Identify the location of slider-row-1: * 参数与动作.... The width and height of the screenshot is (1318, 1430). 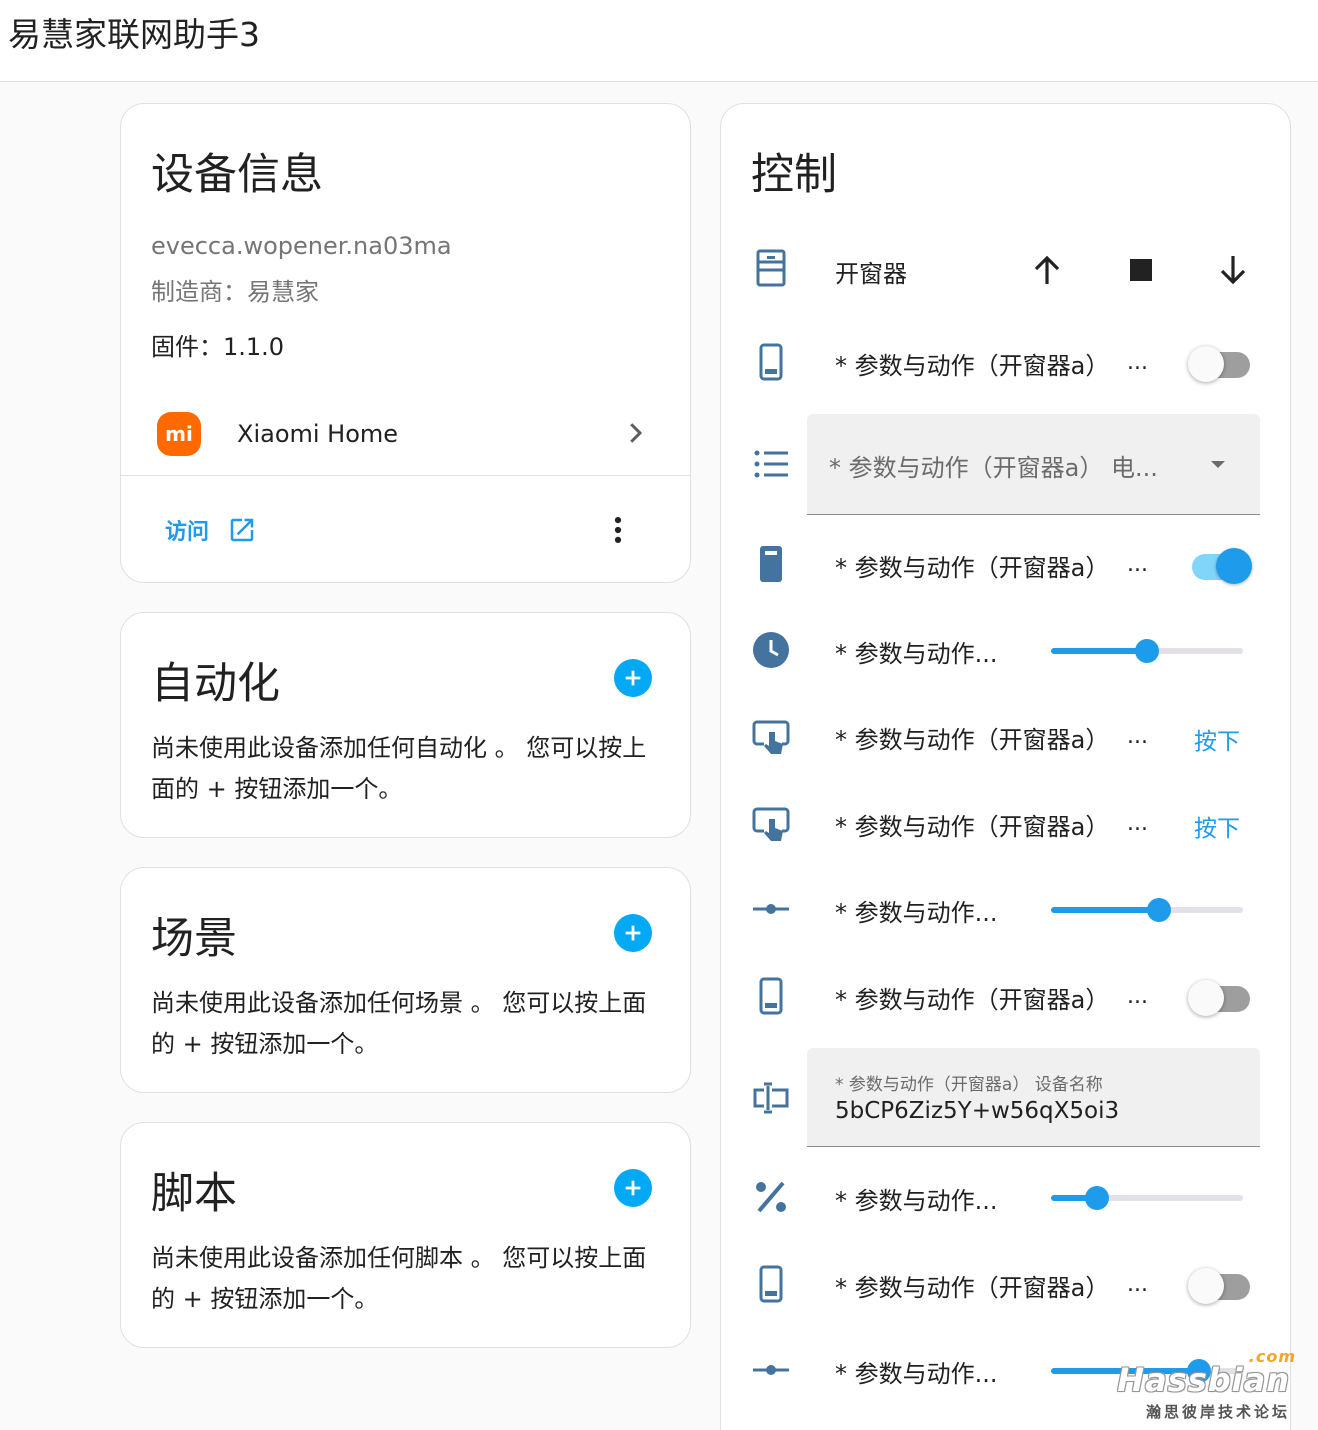
(1005, 650).